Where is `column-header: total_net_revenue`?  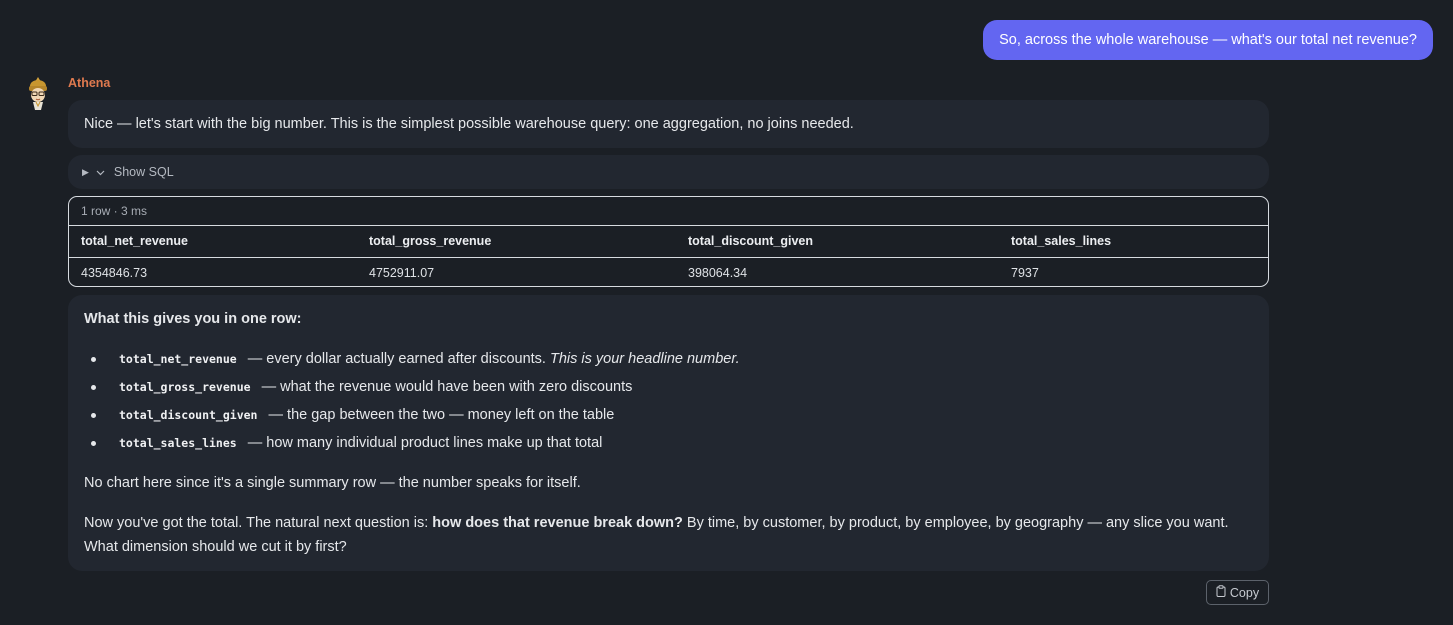
column-header: total_net_revenue is located at coordinates (134, 241).